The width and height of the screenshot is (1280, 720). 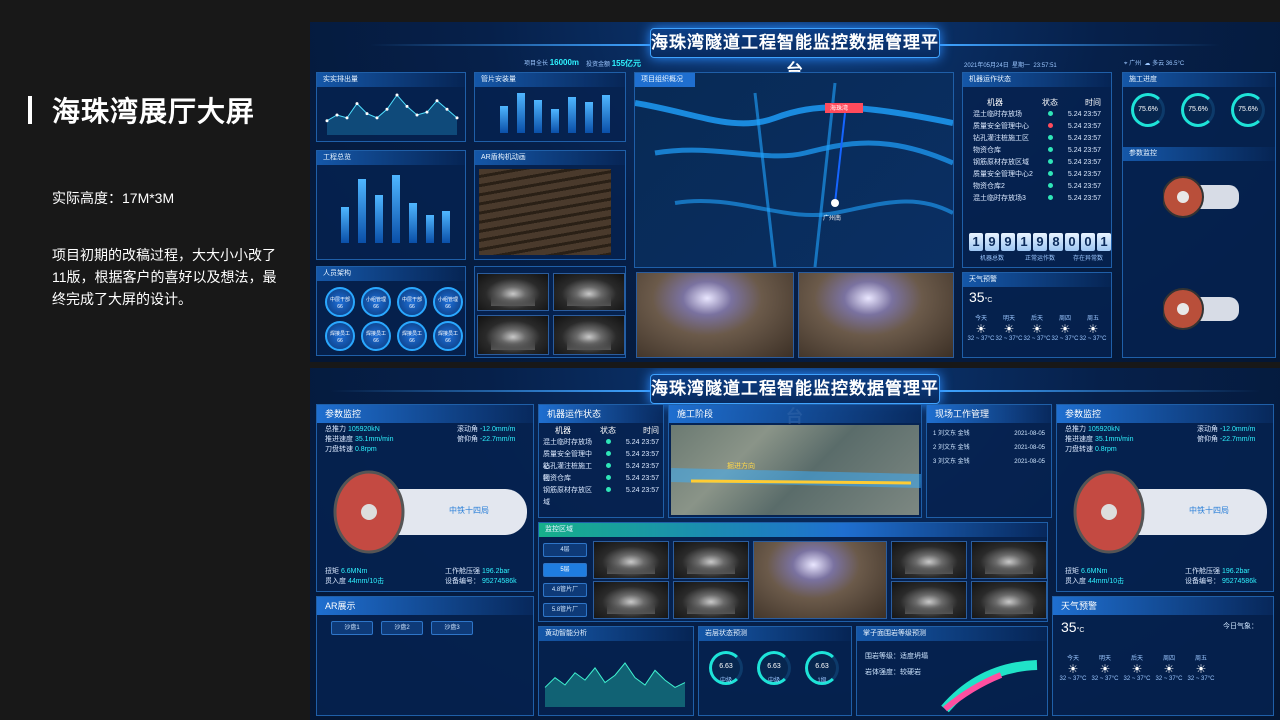 What do you see at coordinates (832, 219) in the screenshot?
I see `map-label-guangzhounan: 广州南` at bounding box center [832, 219].